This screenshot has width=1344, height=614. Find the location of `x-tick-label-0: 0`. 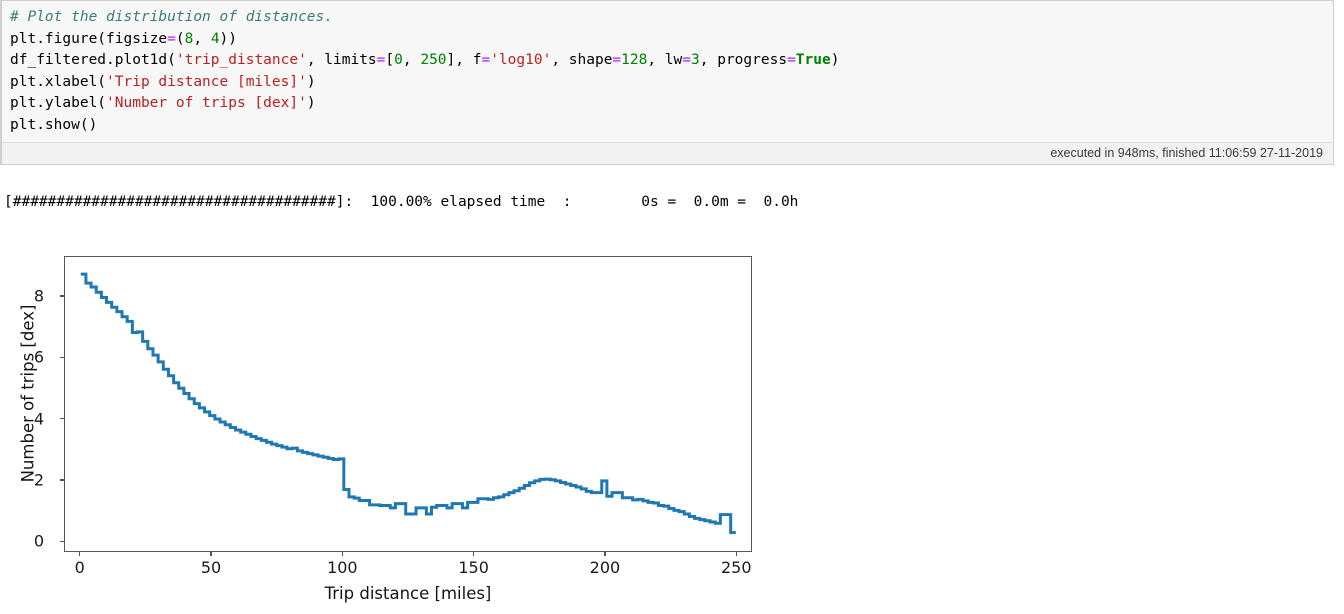

x-tick-label-0: 0 is located at coordinates (79, 567).